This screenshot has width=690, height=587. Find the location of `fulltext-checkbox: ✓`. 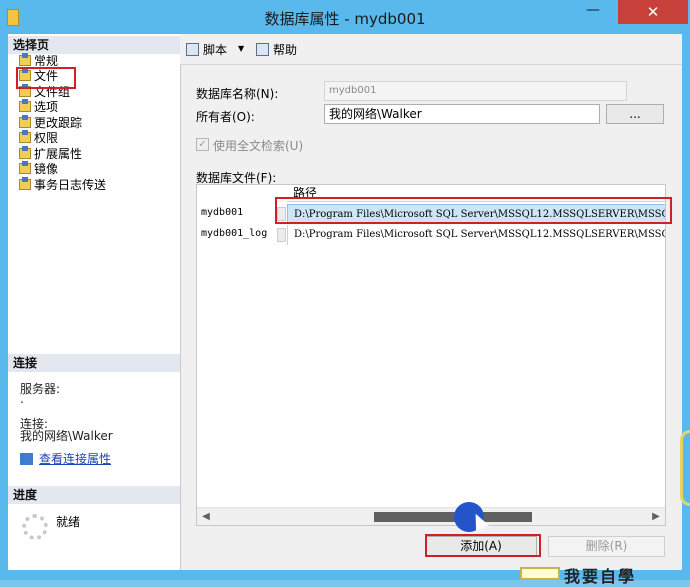

fulltext-checkbox: ✓ is located at coordinates (202, 144).